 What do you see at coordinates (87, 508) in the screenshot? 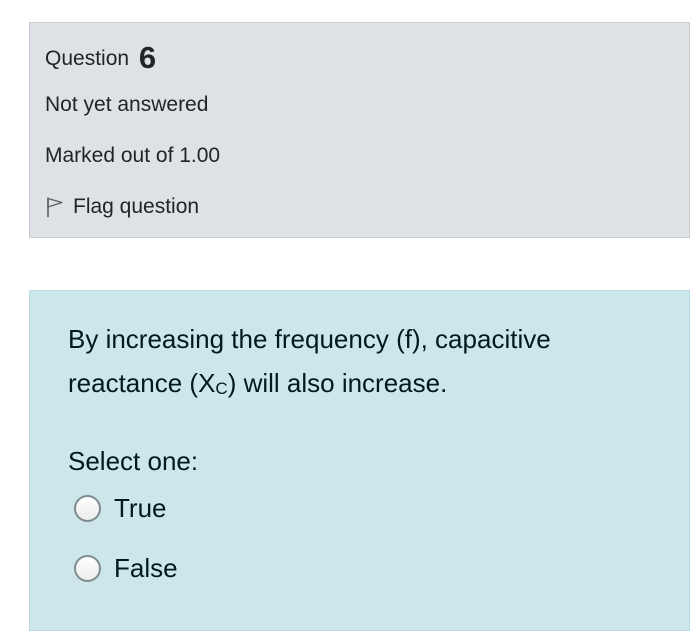
I see `radio-true-button` at bounding box center [87, 508].